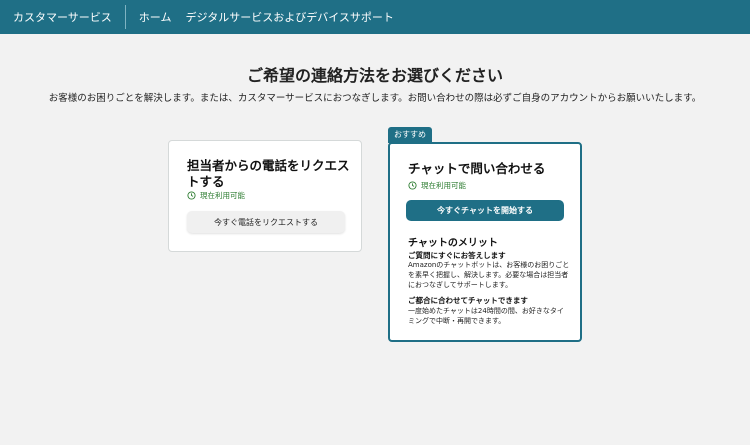 This screenshot has height=445, width=750. What do you see at coordinates (477, 168) in the screenshot?
I see `chat-card-title: チャットで問い合わせる` at bounding box center [477, 168].